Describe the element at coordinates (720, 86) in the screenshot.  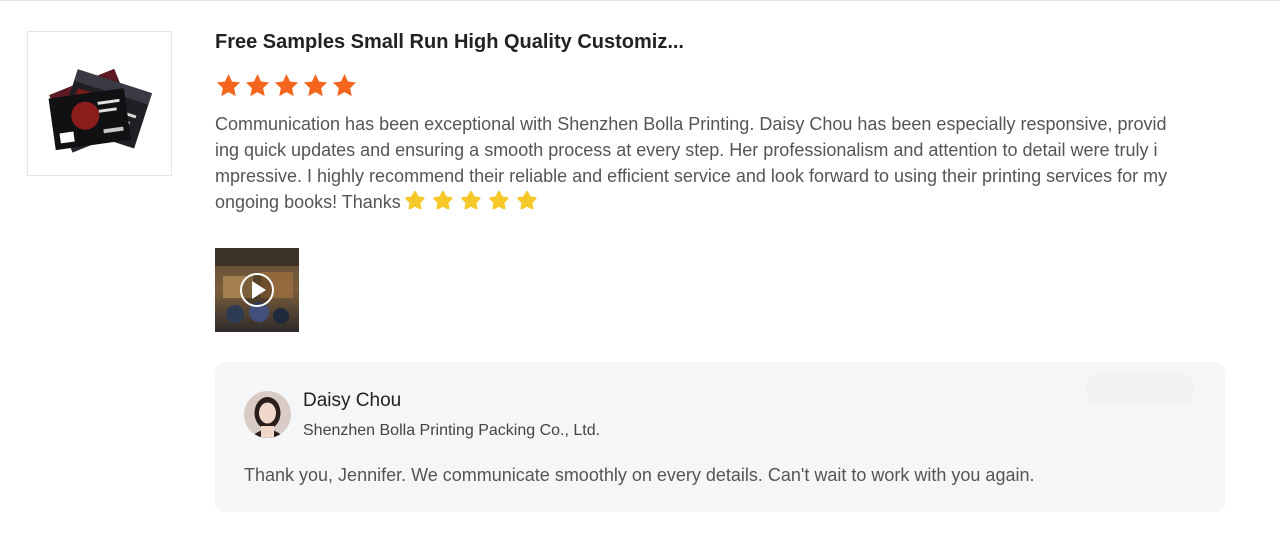
I see `star-rating` at that location.